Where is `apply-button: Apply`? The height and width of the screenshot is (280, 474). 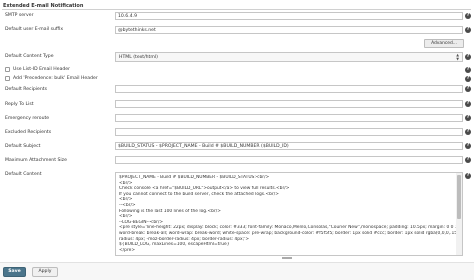 apply-button: Apply is located at coordinates (45, 272).